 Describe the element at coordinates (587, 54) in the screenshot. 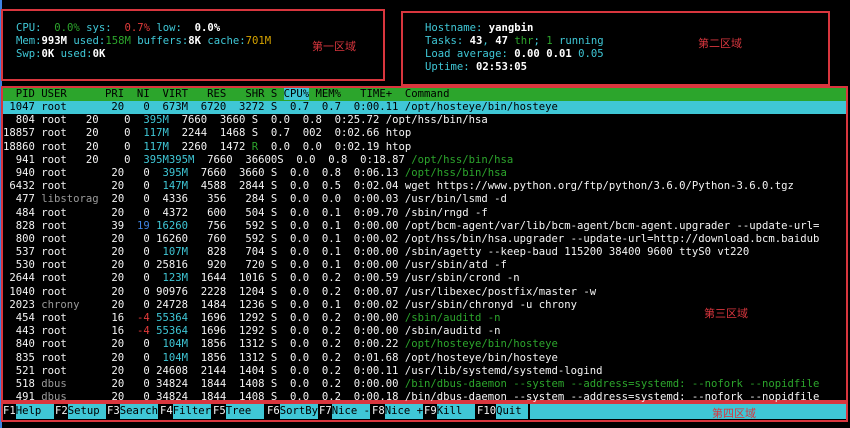

I see `stats-right-line3-text: 0.05` at that location.